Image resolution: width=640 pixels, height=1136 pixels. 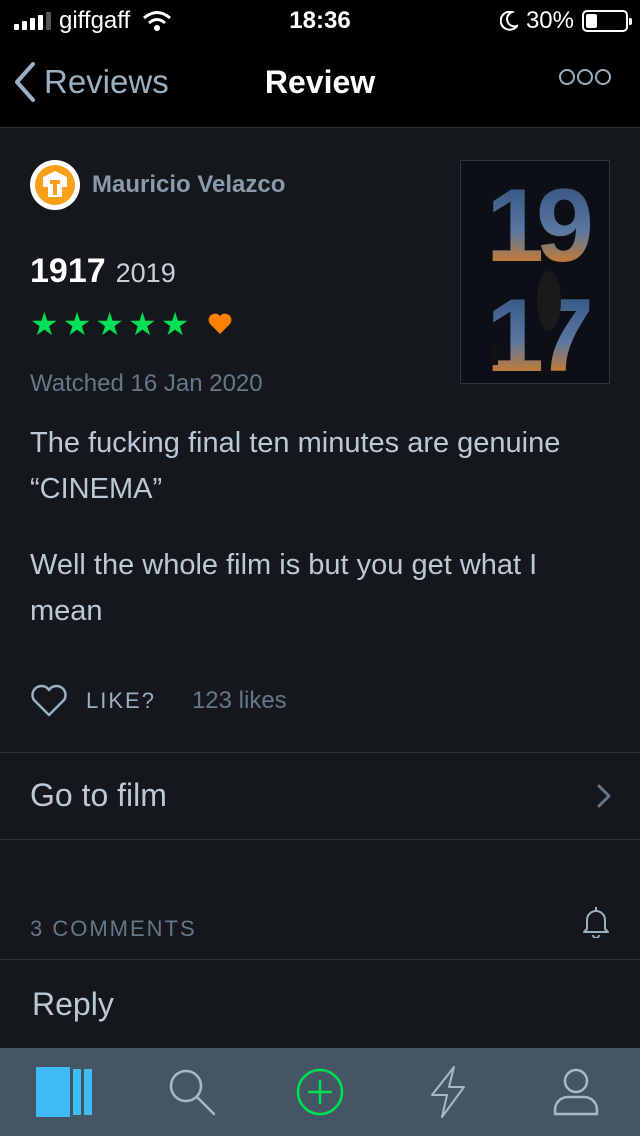 What do you see at coordinates (106, 81) in the screenshot?
I see `back-label: Reviews` at bounding box center [106, 81].